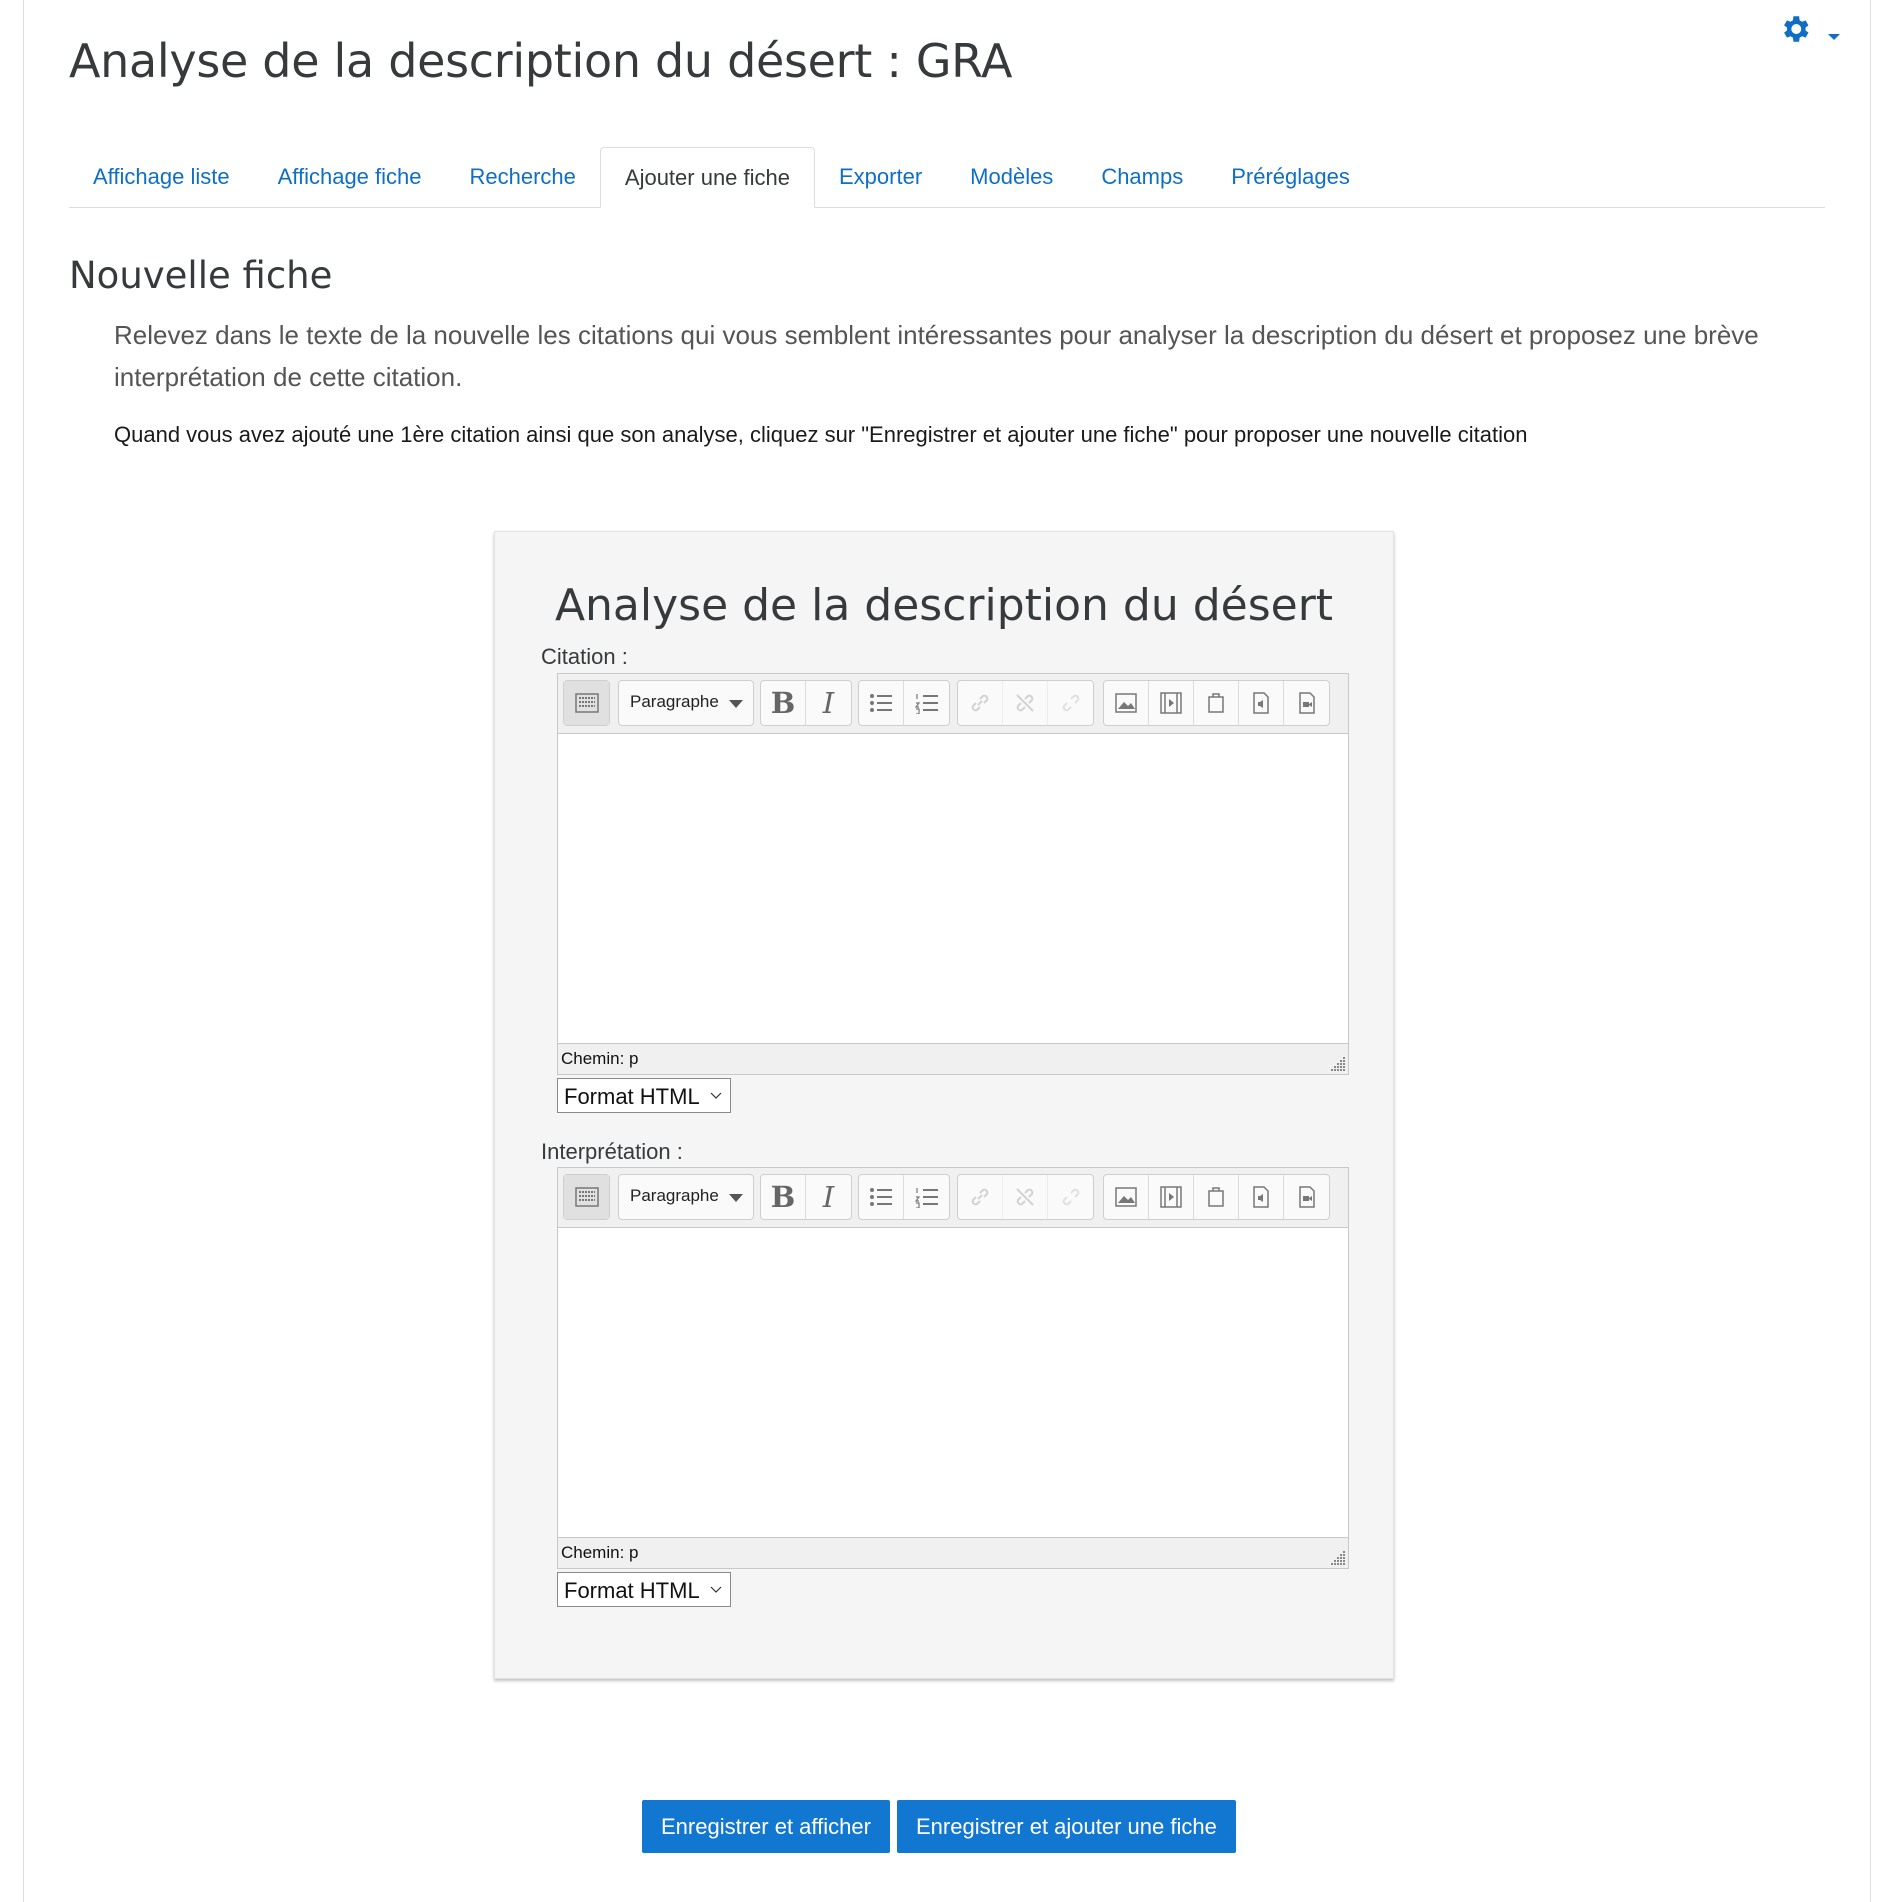  Describe the element at coordinates (1142, 177) in the screenshot. I see `tab-champs: Champs` at that location.